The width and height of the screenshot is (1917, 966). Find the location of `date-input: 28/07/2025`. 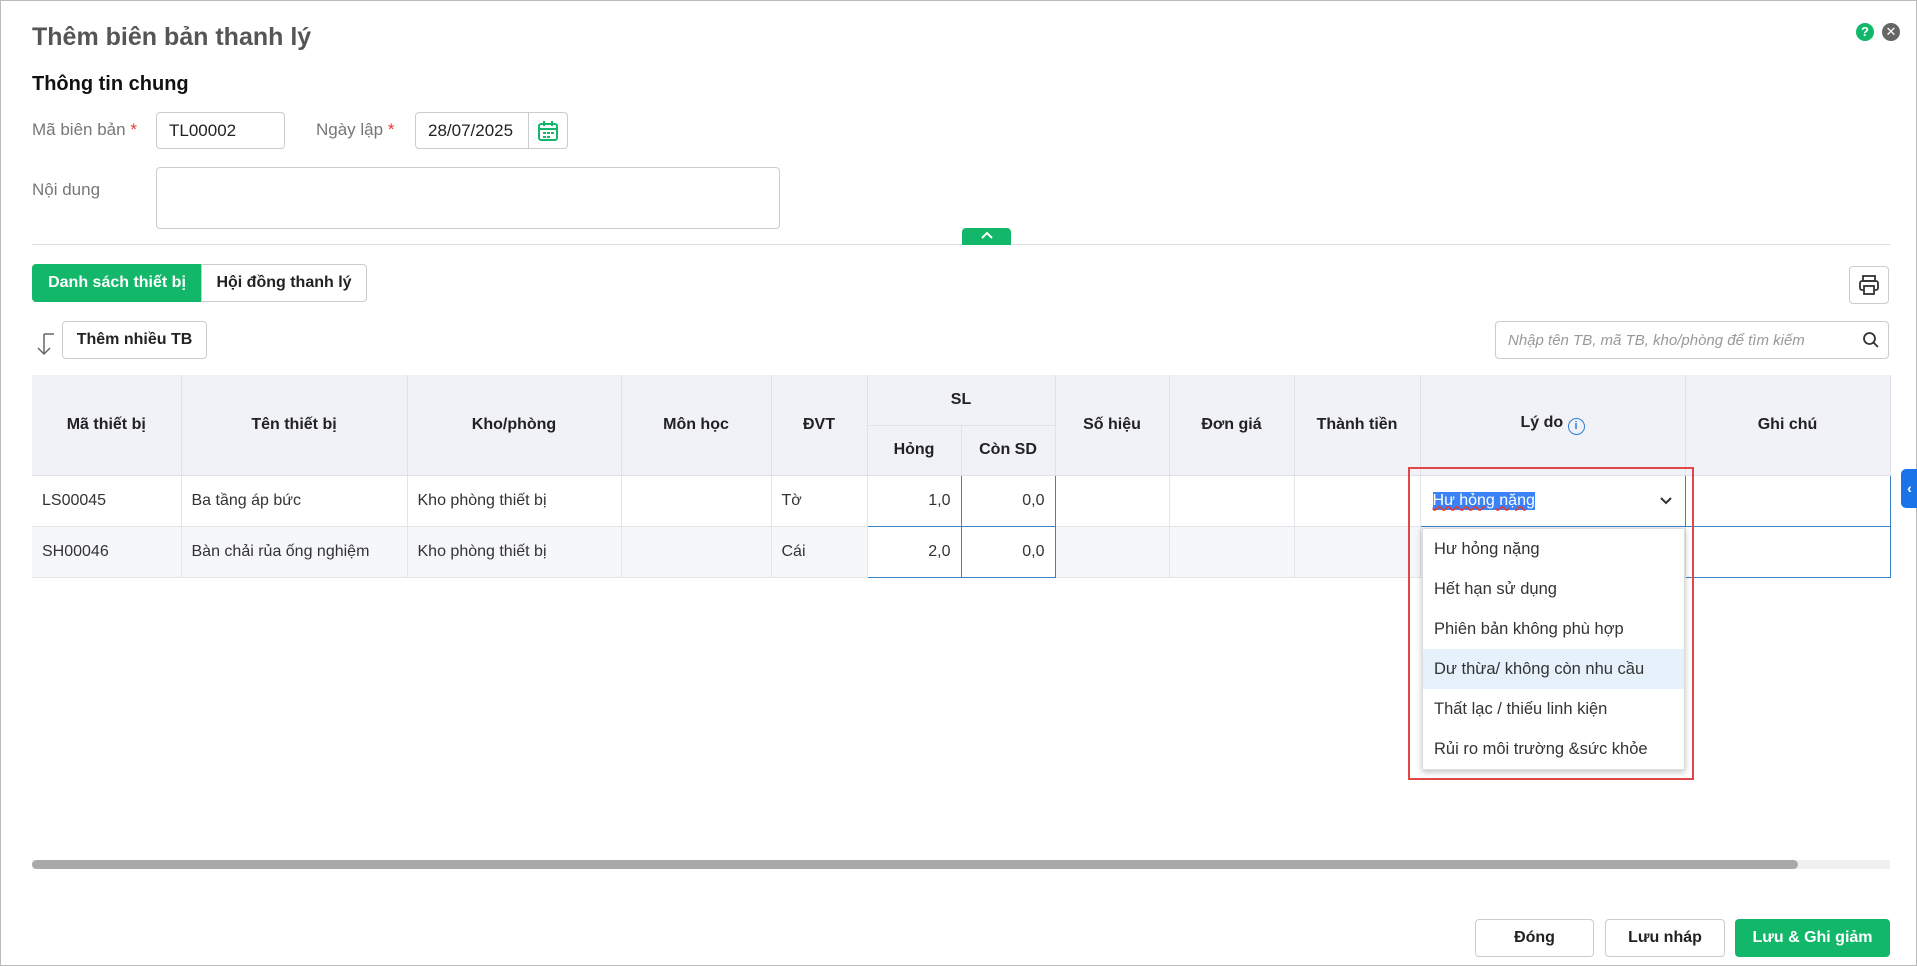

date-input: 28/07/2025 is located at coordinates (491, 130).